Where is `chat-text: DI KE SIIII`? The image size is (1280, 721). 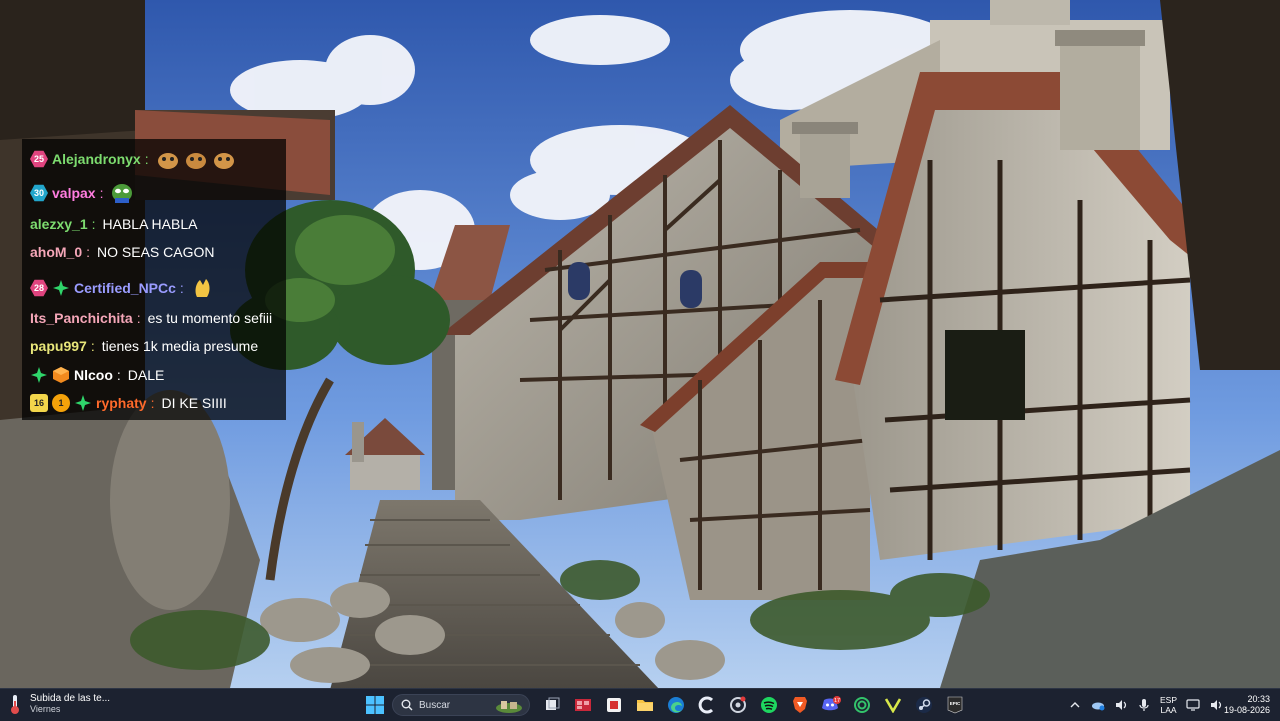
chat-text: DI KE SIIII is located at coordinates (194, 403).